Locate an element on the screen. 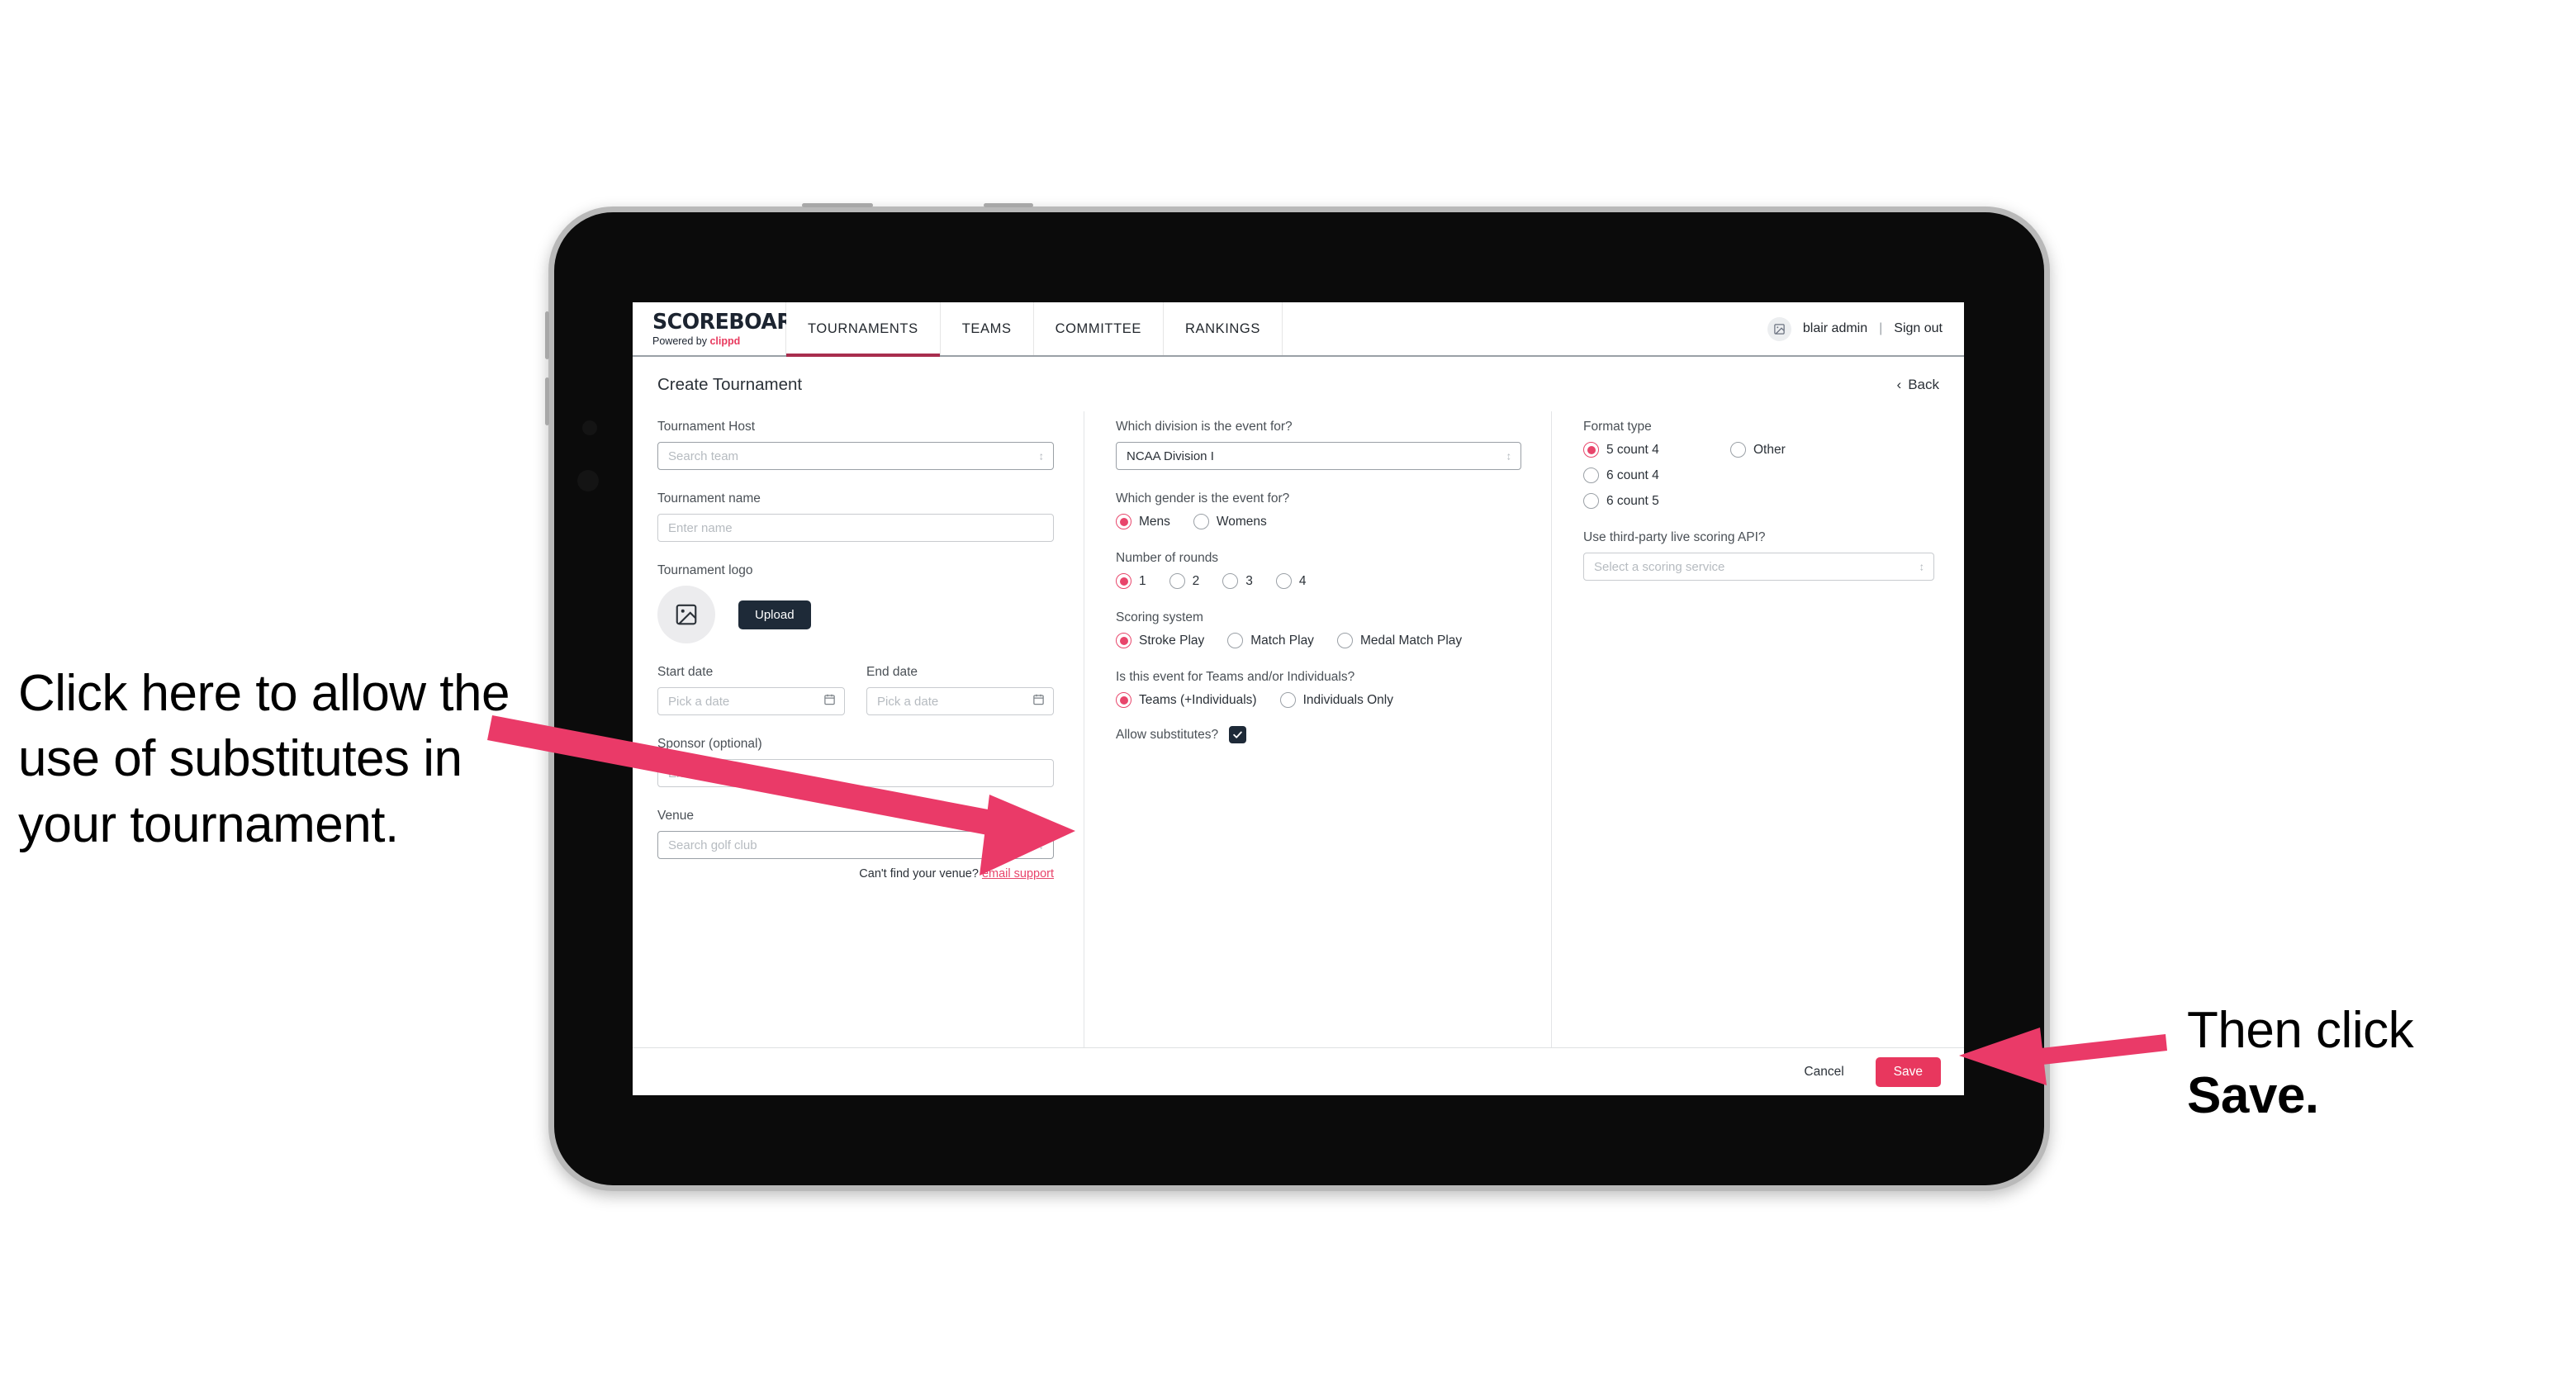 The width and height of the screenshot is (2576, 1386). format-option-6-count-4: 6 count 4 is located at coordinates (1621, 475).